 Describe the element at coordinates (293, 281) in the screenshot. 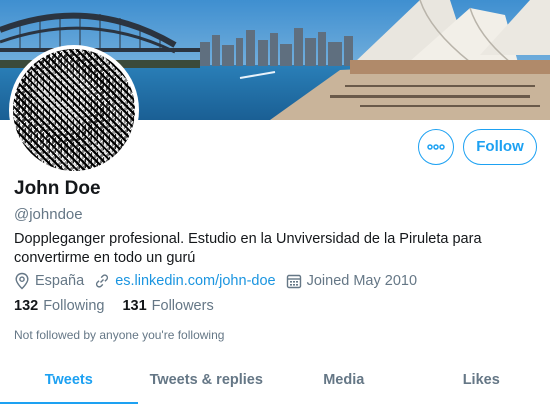

I see `calendar-icon` at that location.